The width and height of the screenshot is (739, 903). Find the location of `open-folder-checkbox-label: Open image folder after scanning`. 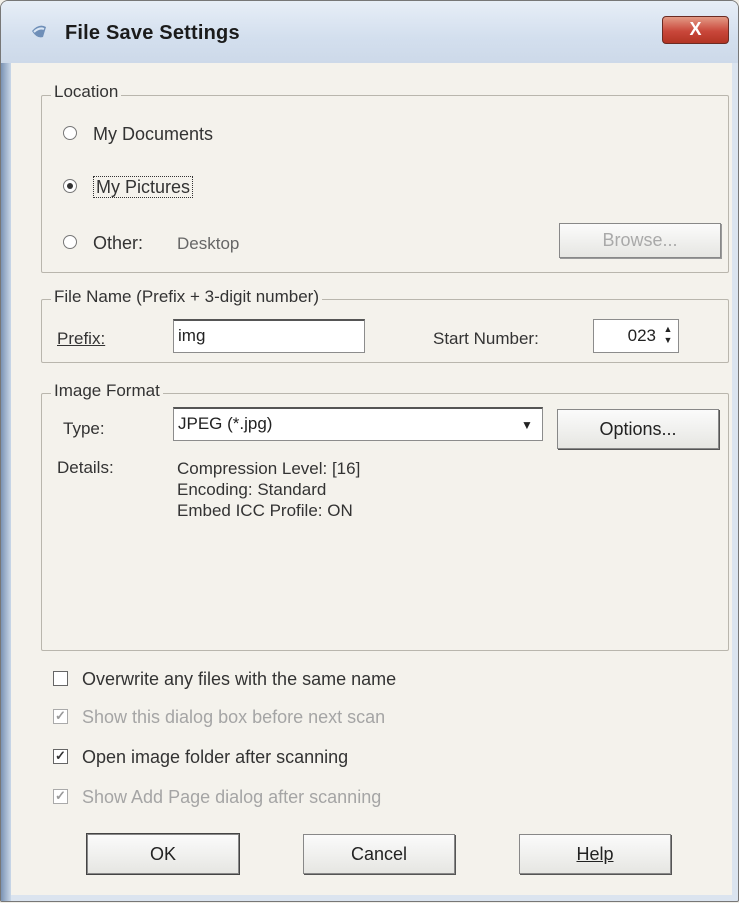

open-folder-checkbox-label: Open image folder after scanning is located at coordinates (215, 757).